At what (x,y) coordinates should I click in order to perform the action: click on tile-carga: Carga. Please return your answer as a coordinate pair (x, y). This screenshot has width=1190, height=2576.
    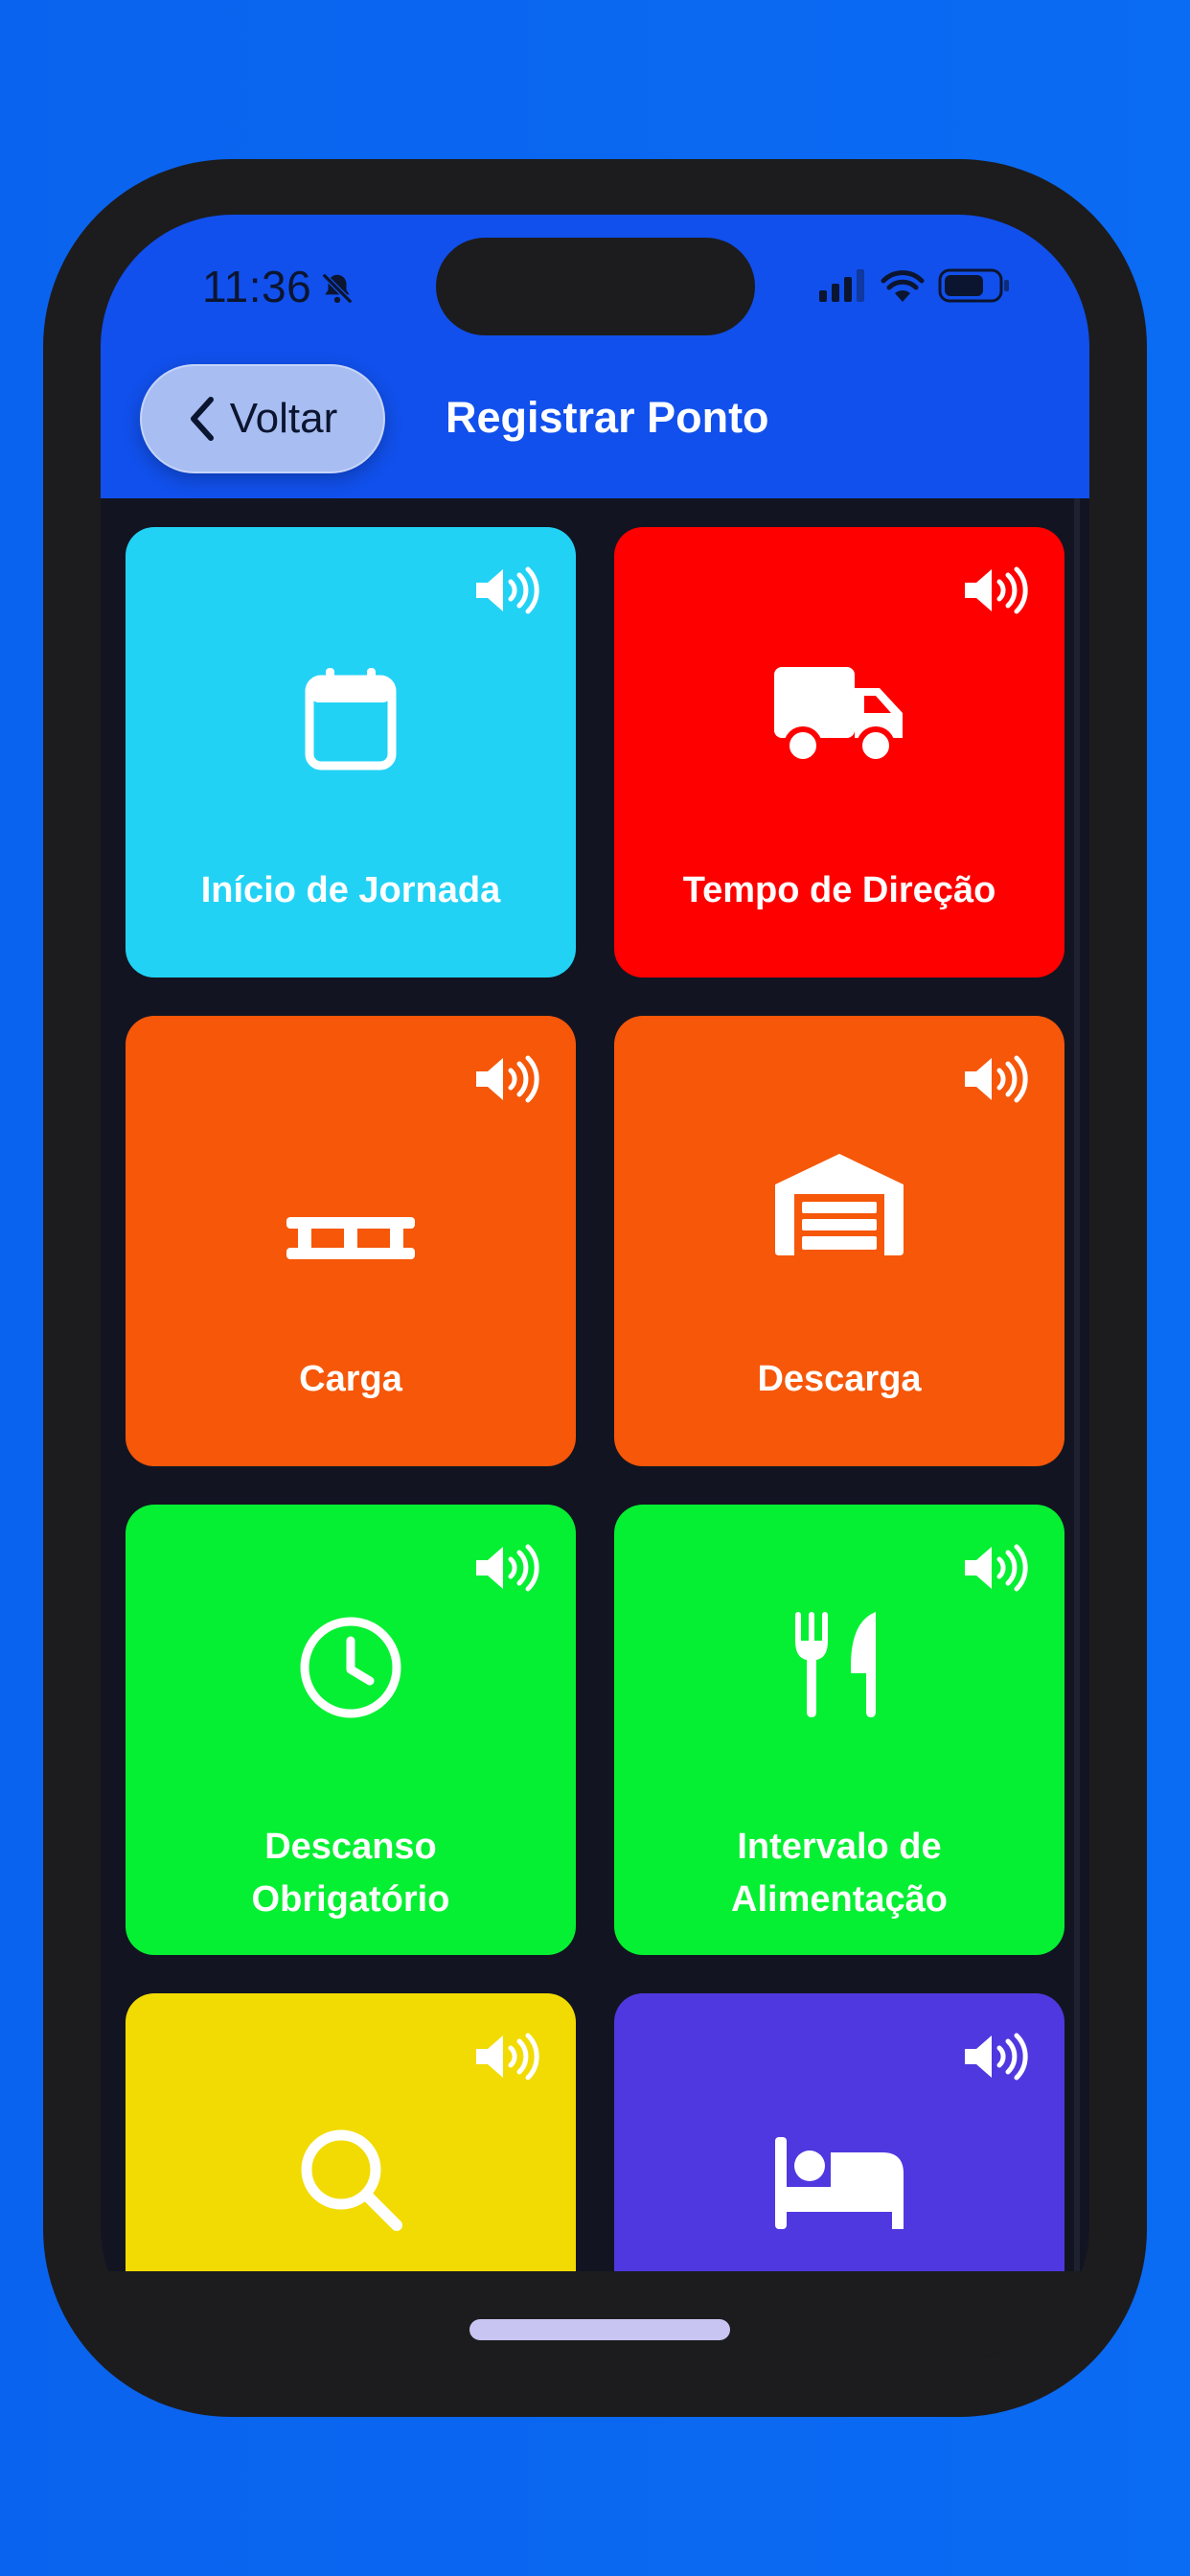
    Looking at the image, I should click on (351, 1241).